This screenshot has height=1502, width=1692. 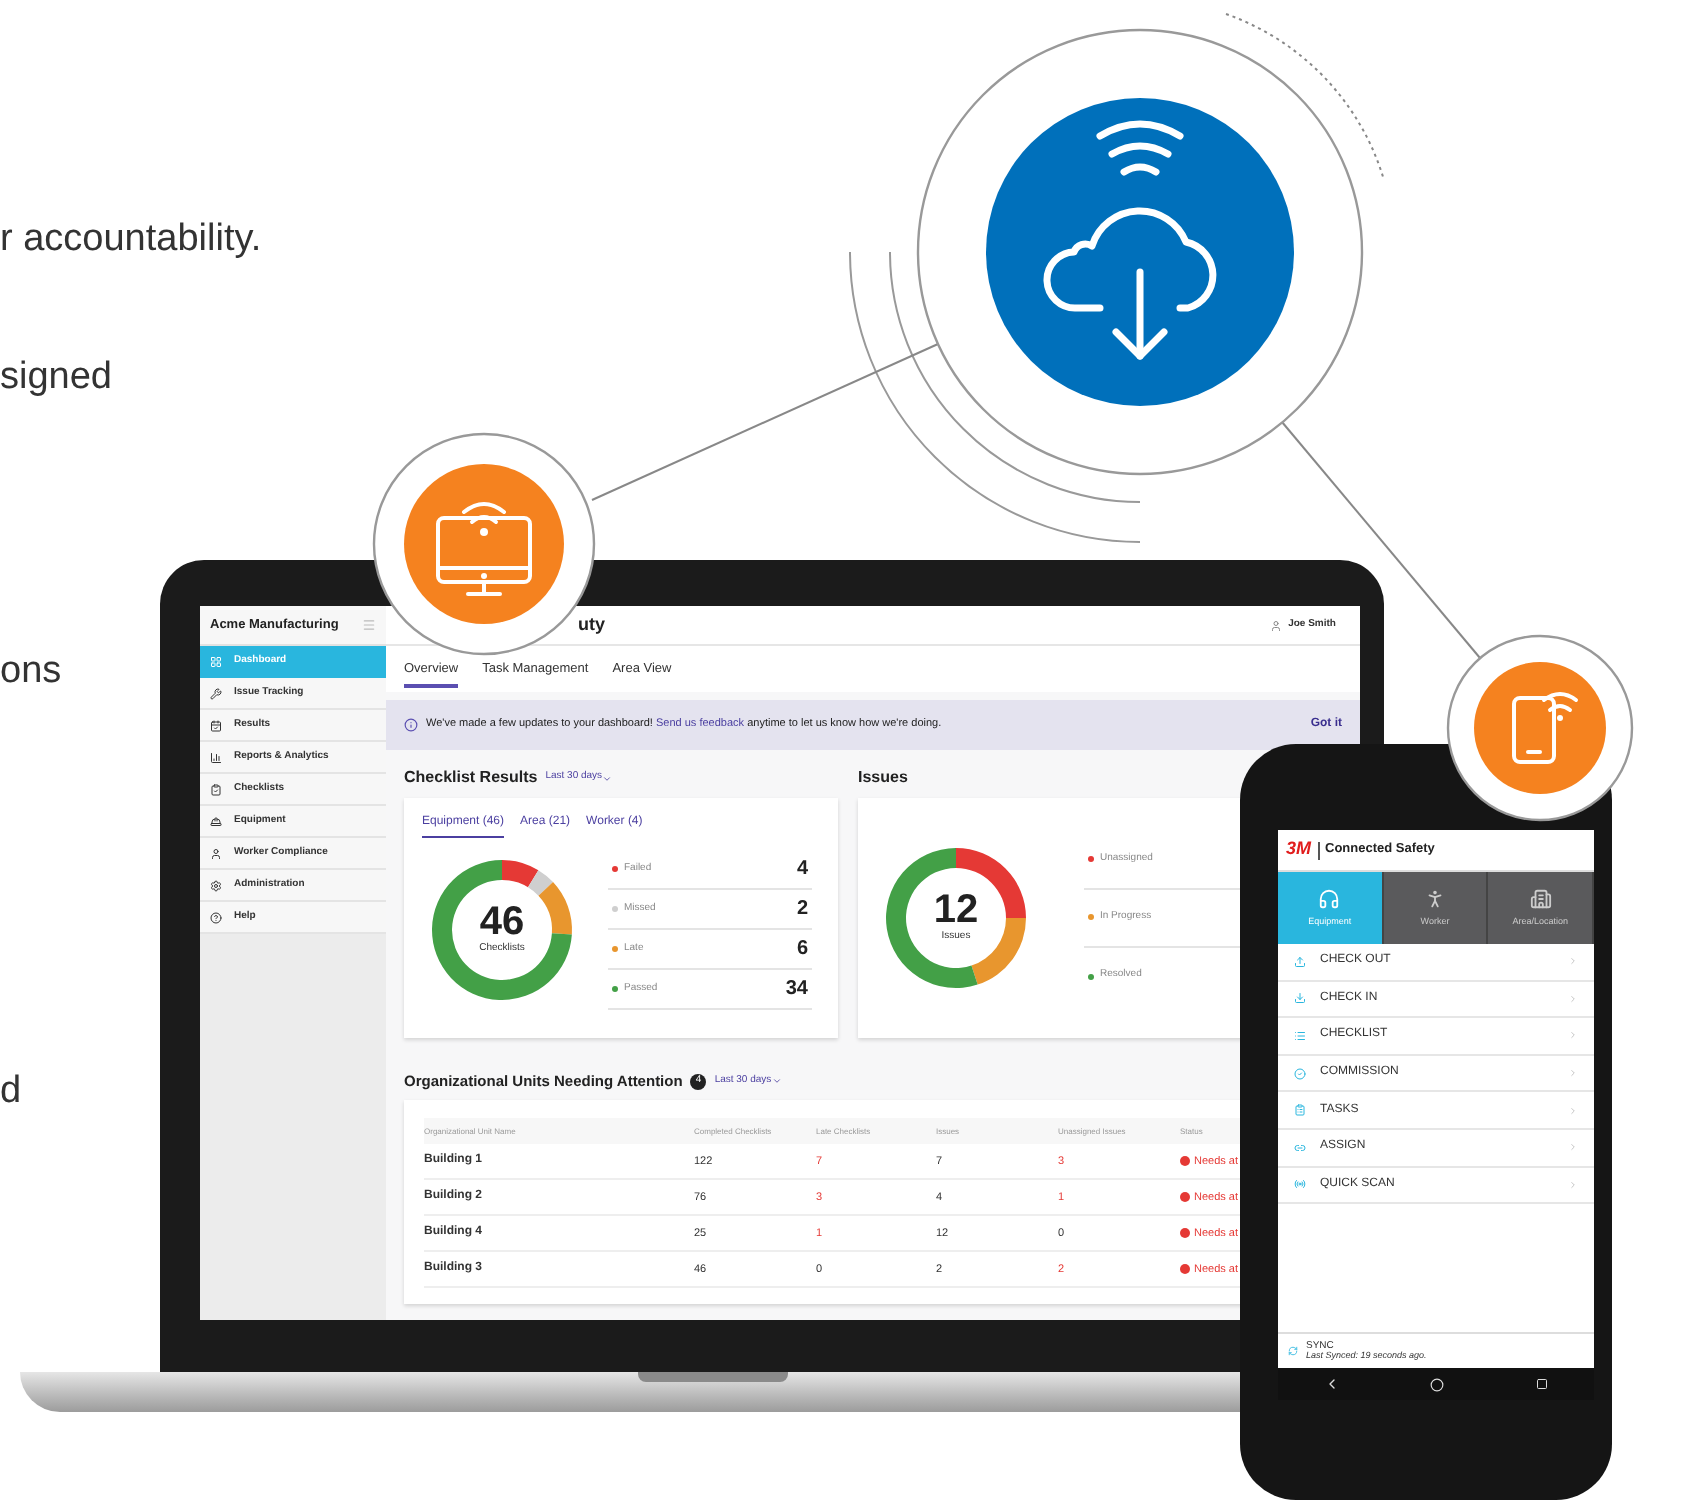 What do you see at coordinates (216, 917) in the screenshot?
I see `help-icon` at bounding box center [216, 917].